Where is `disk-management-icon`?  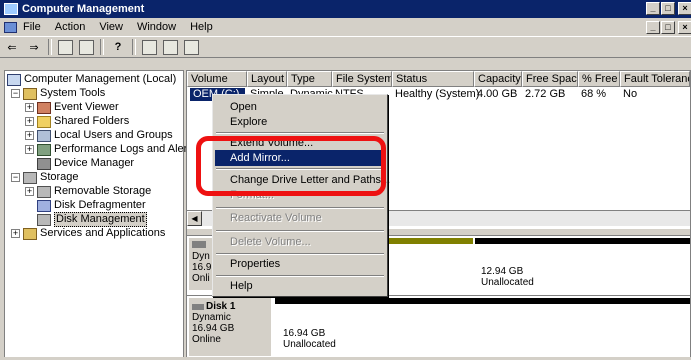
disk-management-icon is located at coordinates (44, 219).